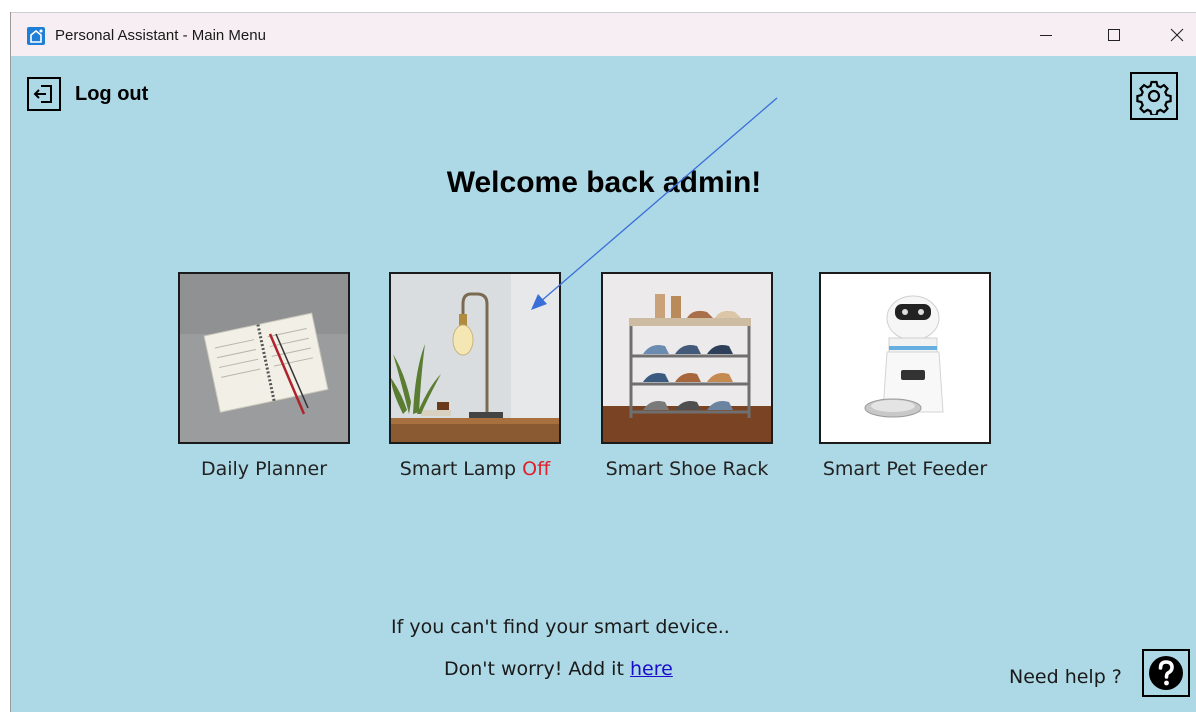  What do you see at coordinates (604, 182) in the screenshot?
I see `welcome-heading: Welcome back admin!` at bounding box center [604, 182].